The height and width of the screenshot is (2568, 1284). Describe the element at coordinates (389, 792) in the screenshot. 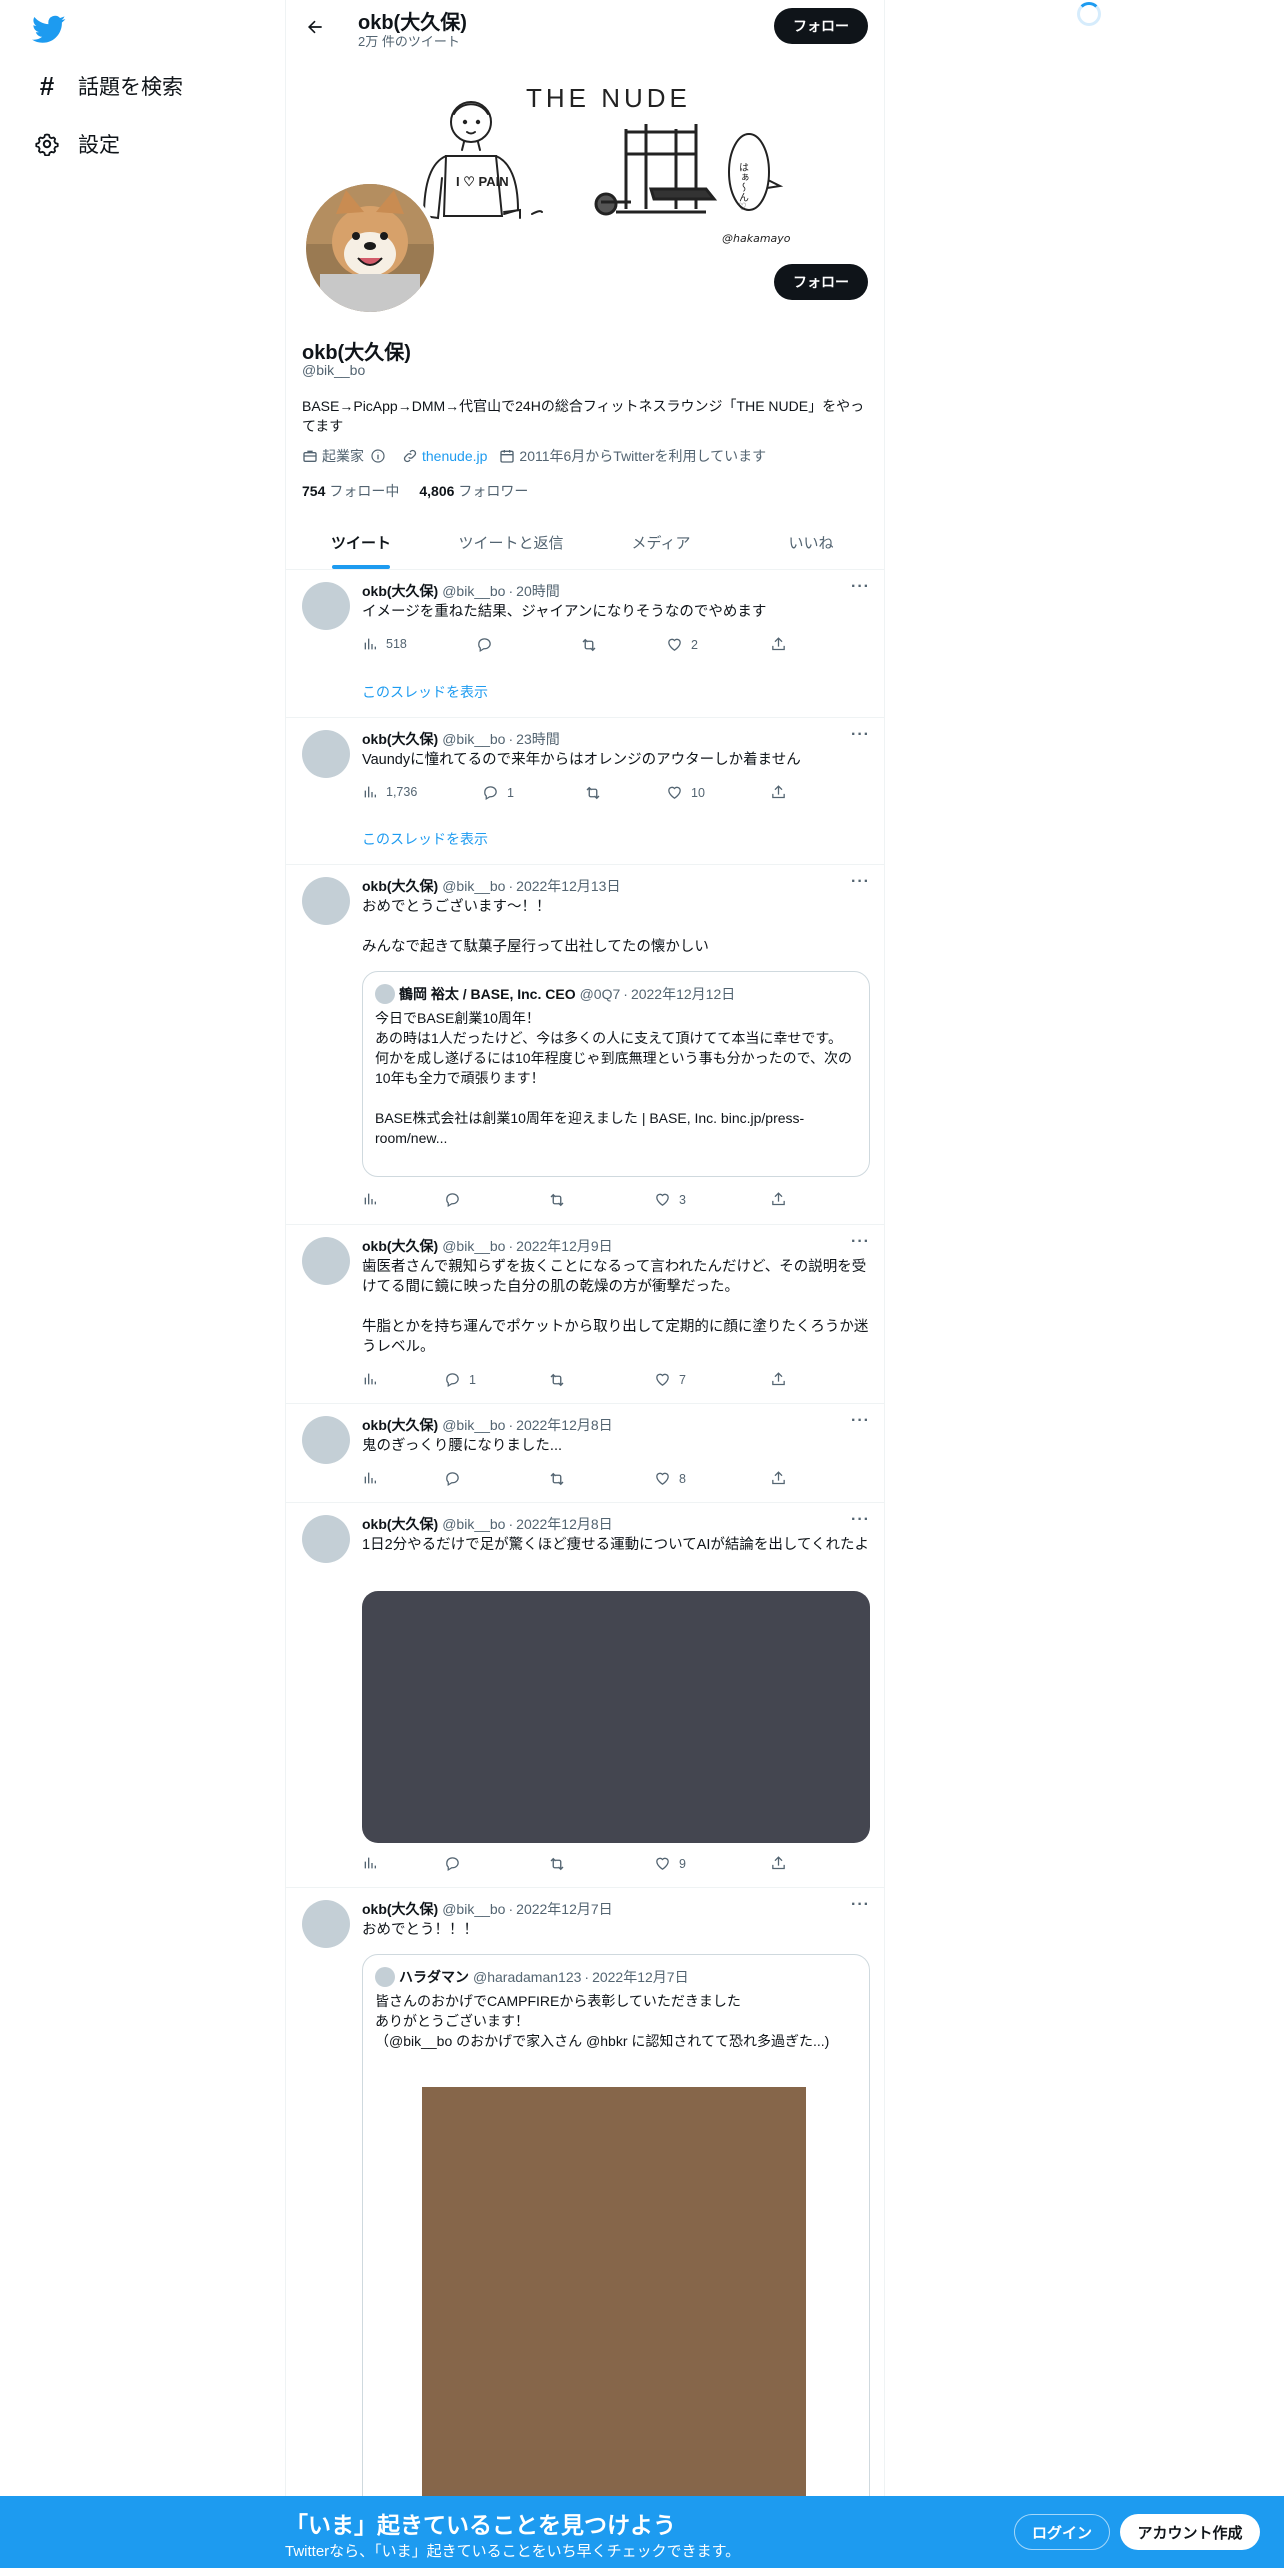

I see `views-button: 1,736` at that location.